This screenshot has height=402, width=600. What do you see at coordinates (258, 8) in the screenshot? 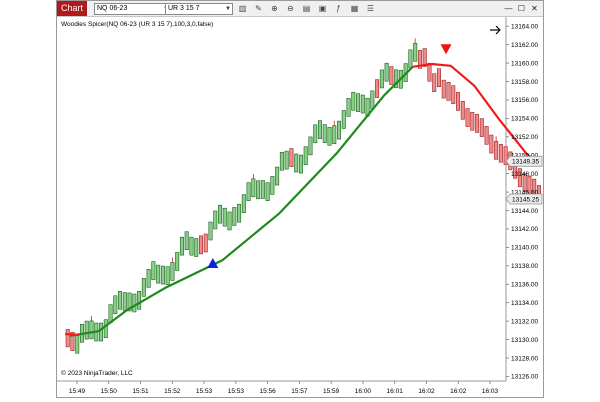
I see `pencil-icon: ✎` at bounding box center [258, 8].